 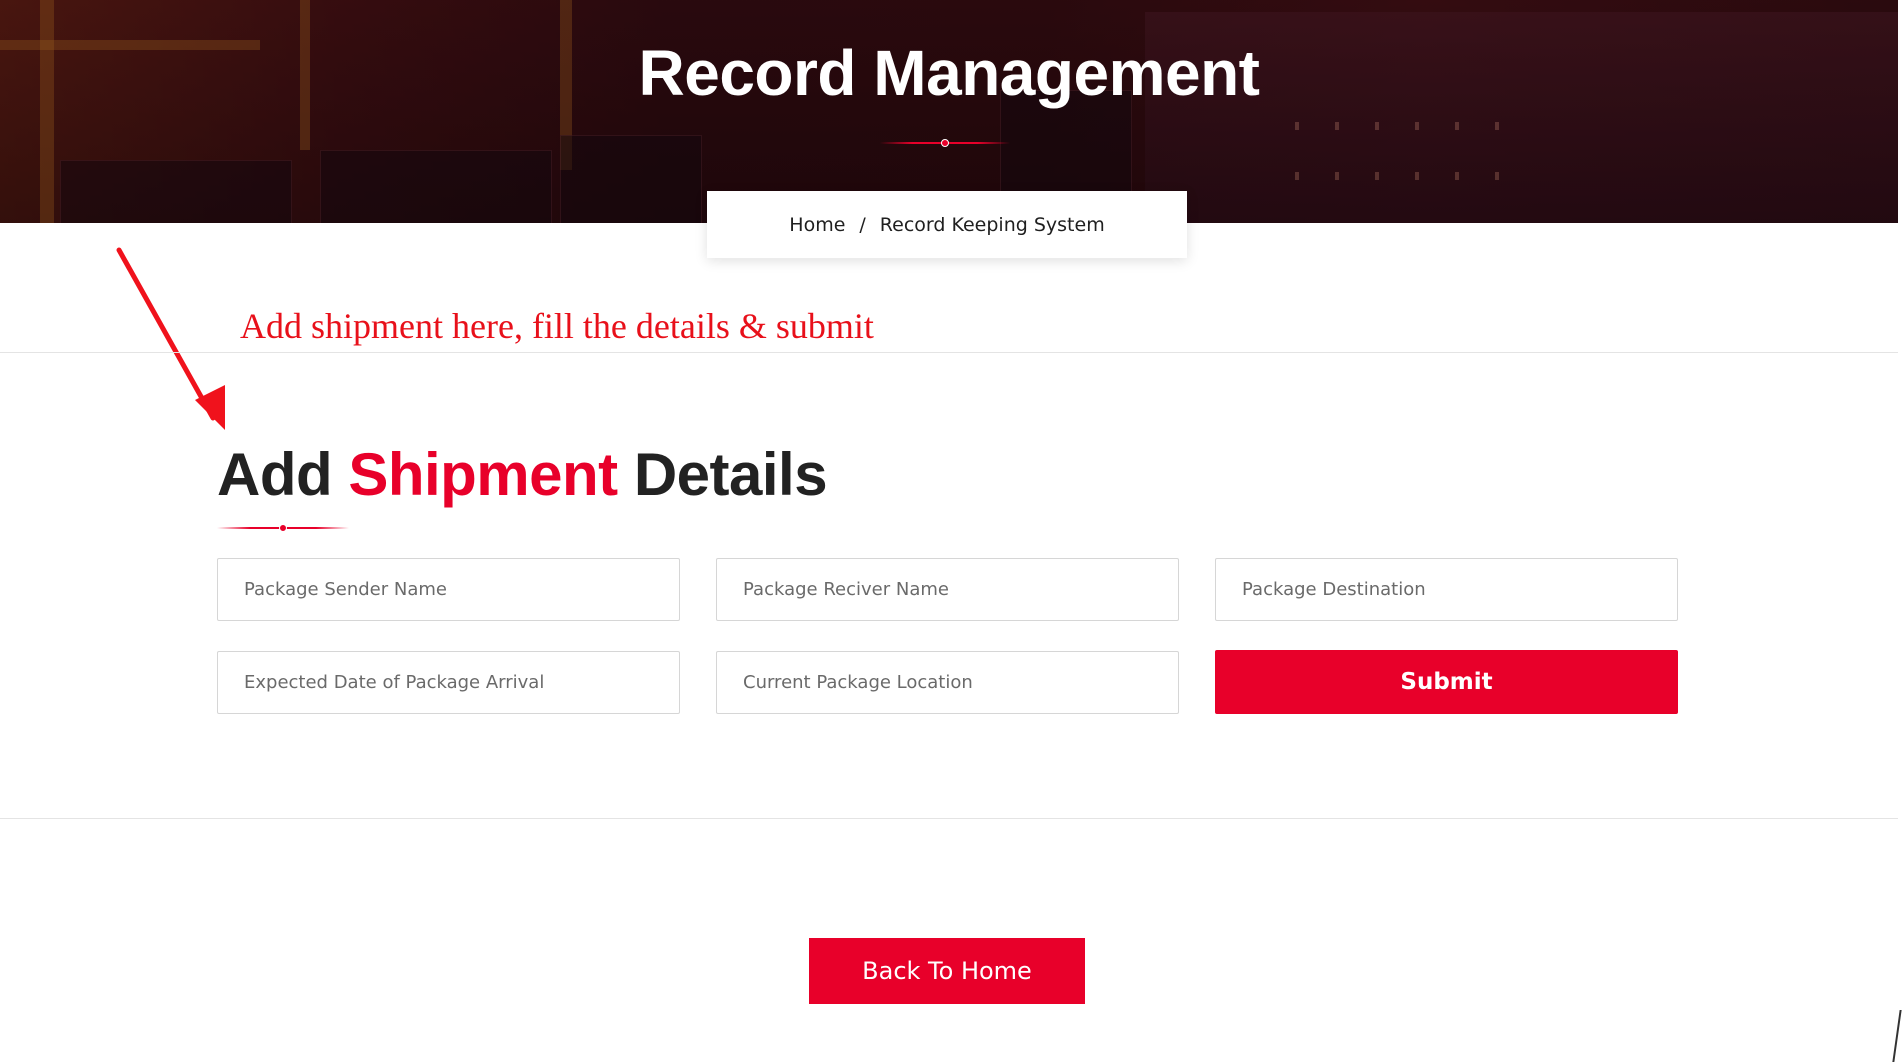 What do you see at coordinates (817, 225) in the screenshot?
I see `breadcrumb-home-link: Home` at bounding box center [817, 225].